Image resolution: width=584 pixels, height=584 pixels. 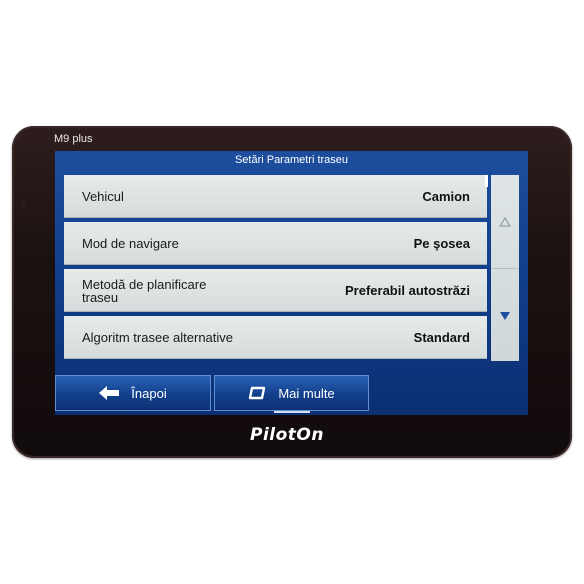 I want to click on scrollbar, so click(x=505, y=268).